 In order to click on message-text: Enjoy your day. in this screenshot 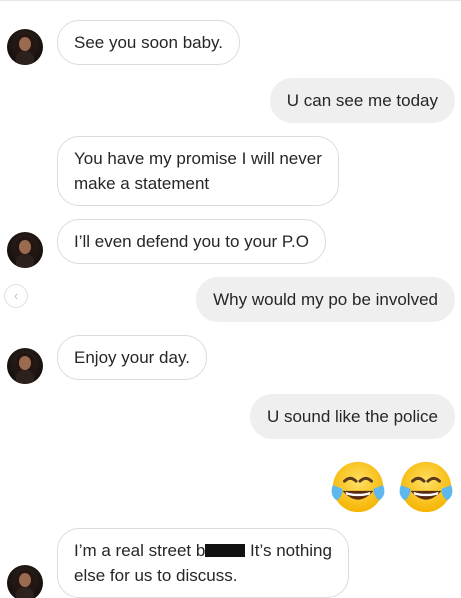, I will do `click(132, 357)`.